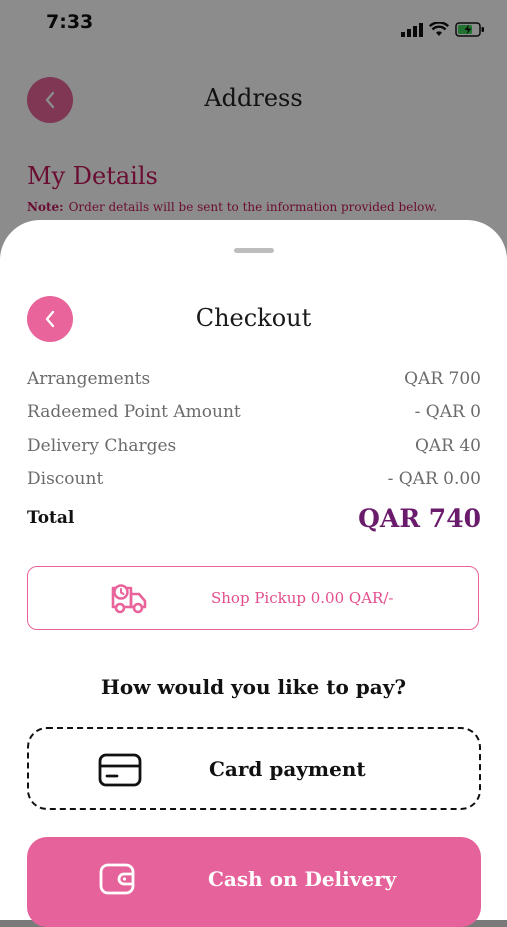 The image size is (507, 927). What do you see at coordinates (447, 412) in the screenshot?
I see `row-value: - QAR 0` at bounding box center [447, 412].